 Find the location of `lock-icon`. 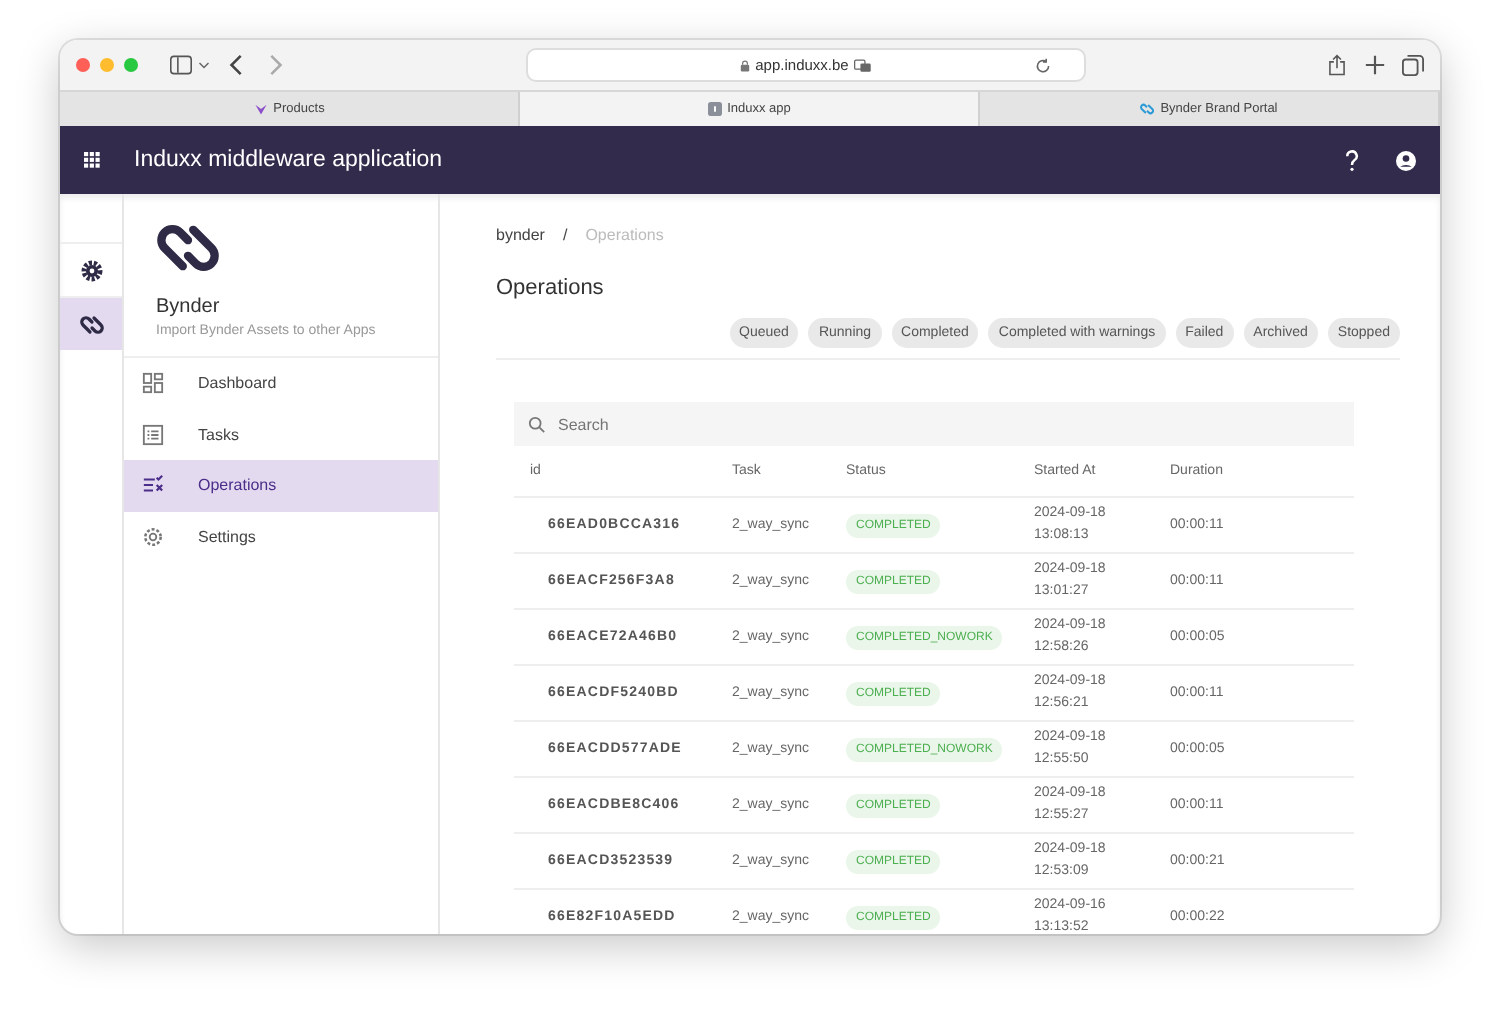

lock-icon is located at coordinates (744, 65).